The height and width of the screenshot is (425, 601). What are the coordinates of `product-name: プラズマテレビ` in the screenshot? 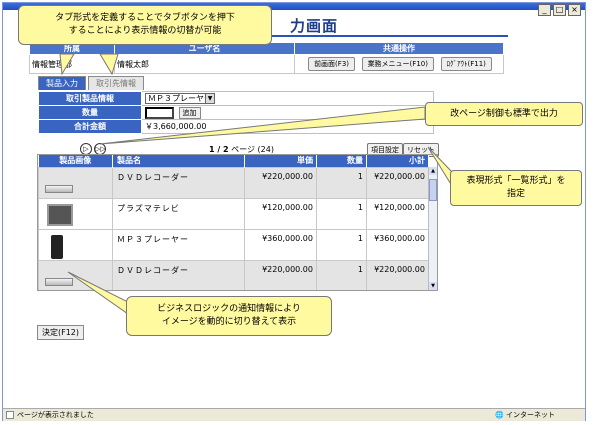 It's located at (178, 213).